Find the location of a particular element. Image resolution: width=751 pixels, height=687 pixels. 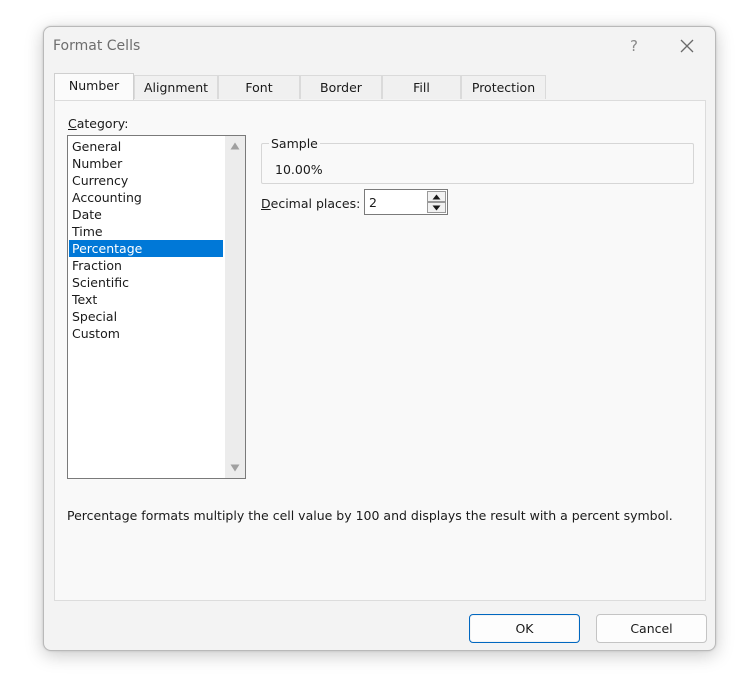

title-bar: Format Cells ? is located at coordinates (379, 46).